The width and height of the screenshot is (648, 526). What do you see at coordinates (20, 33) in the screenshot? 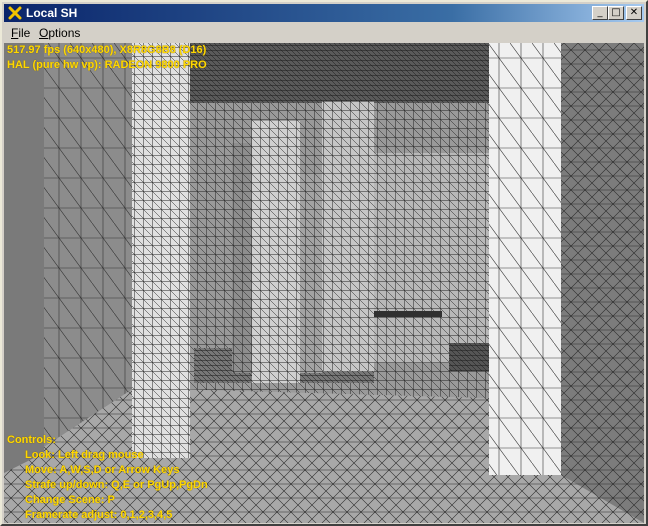
I see `menu-file: File` at bounding box center [20, 33].